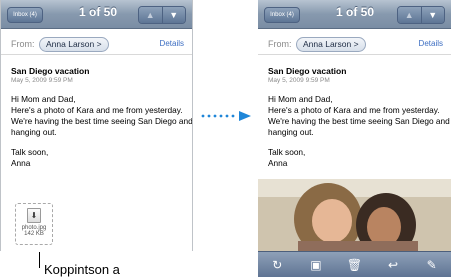  Describe the element at coordinates (39, 260) in the screenshot. I see `callout-line` at that location.